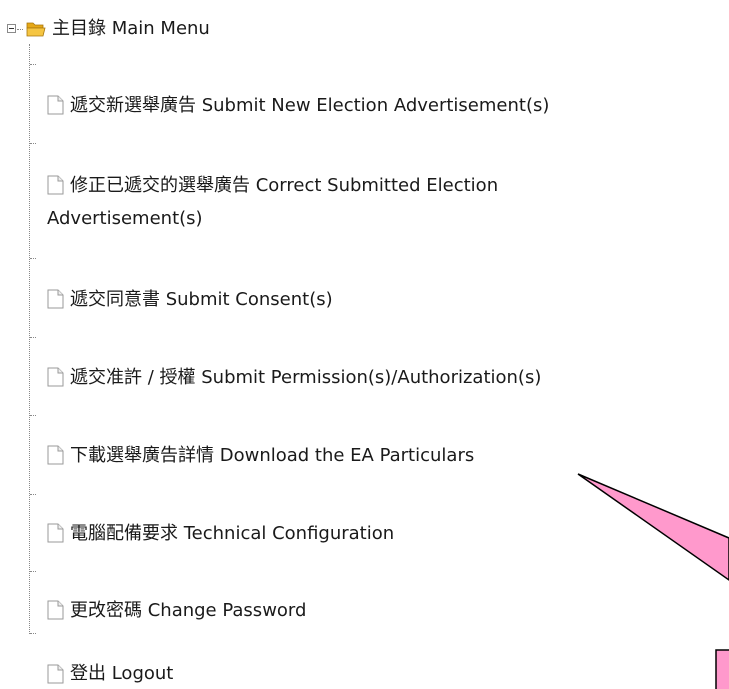 The image size is (729, 689). Describe the element at coordinates (11, 28) in the screenshot. I see `collapse-icon` at that location.